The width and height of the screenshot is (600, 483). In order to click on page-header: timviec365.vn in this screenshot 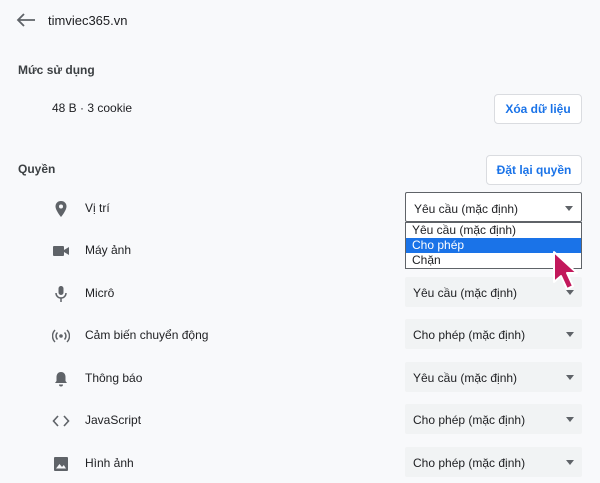, I will do `click(300, 20)`.